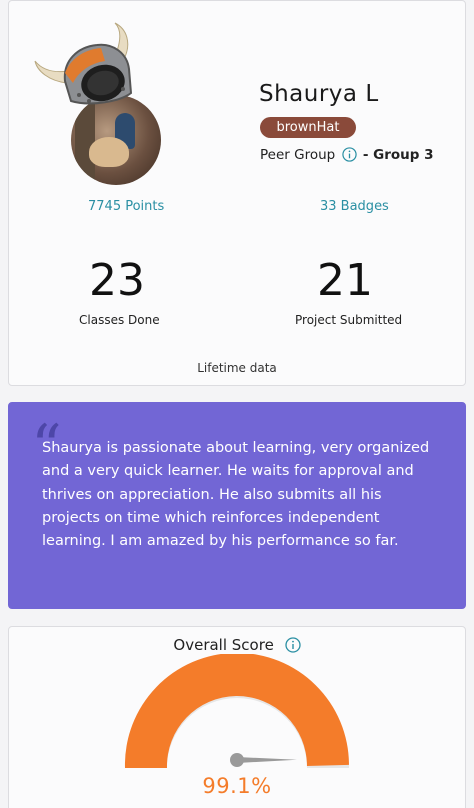 The height and width of the screenshot is (808, 474). What do you see at coordinates (308, 127) in the screenshot?
I see `hat-badge: brownHat` at bounding box center [308, 127].